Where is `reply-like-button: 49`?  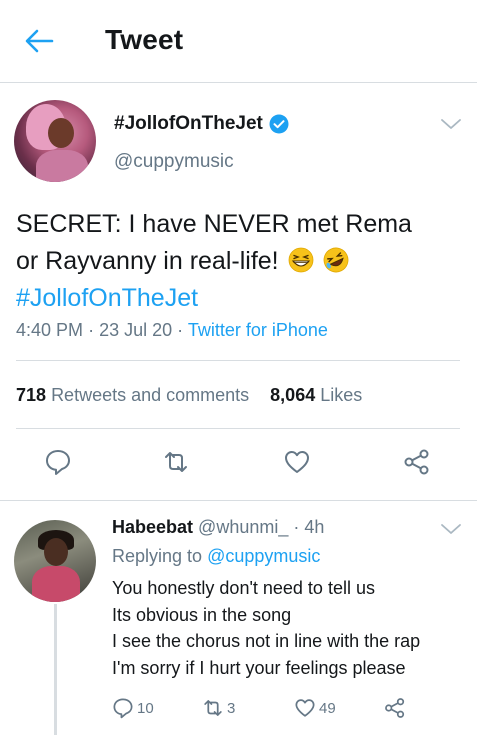 reply-like-button: 49 is located at coordinates (315, 708).